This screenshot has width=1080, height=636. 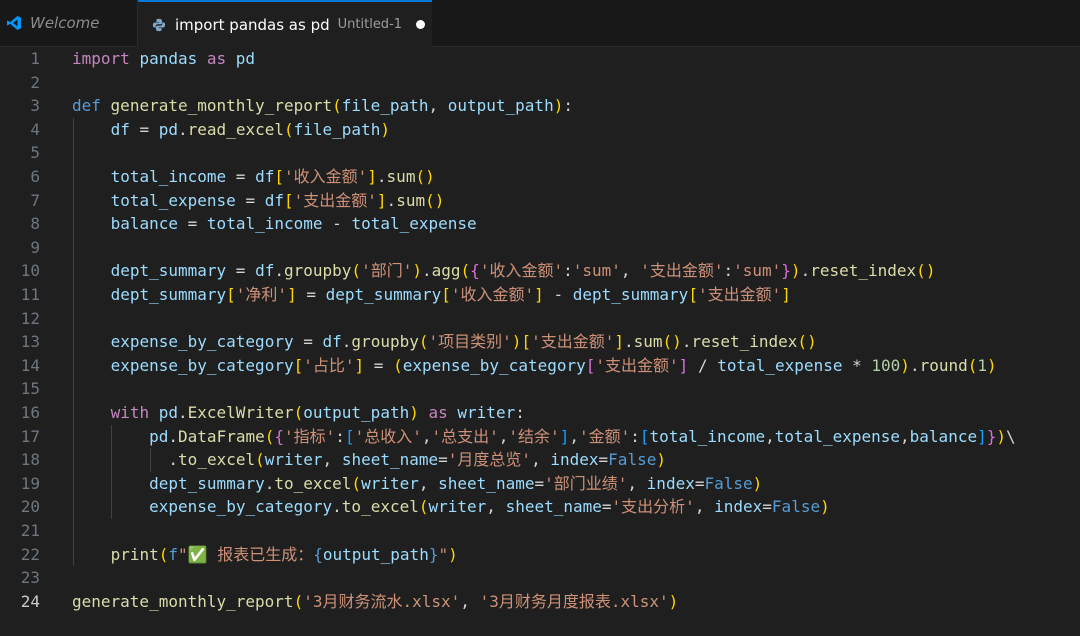 I want to click on code-text: df = pd.read_excel(file_path), so click(x=250, y=129).